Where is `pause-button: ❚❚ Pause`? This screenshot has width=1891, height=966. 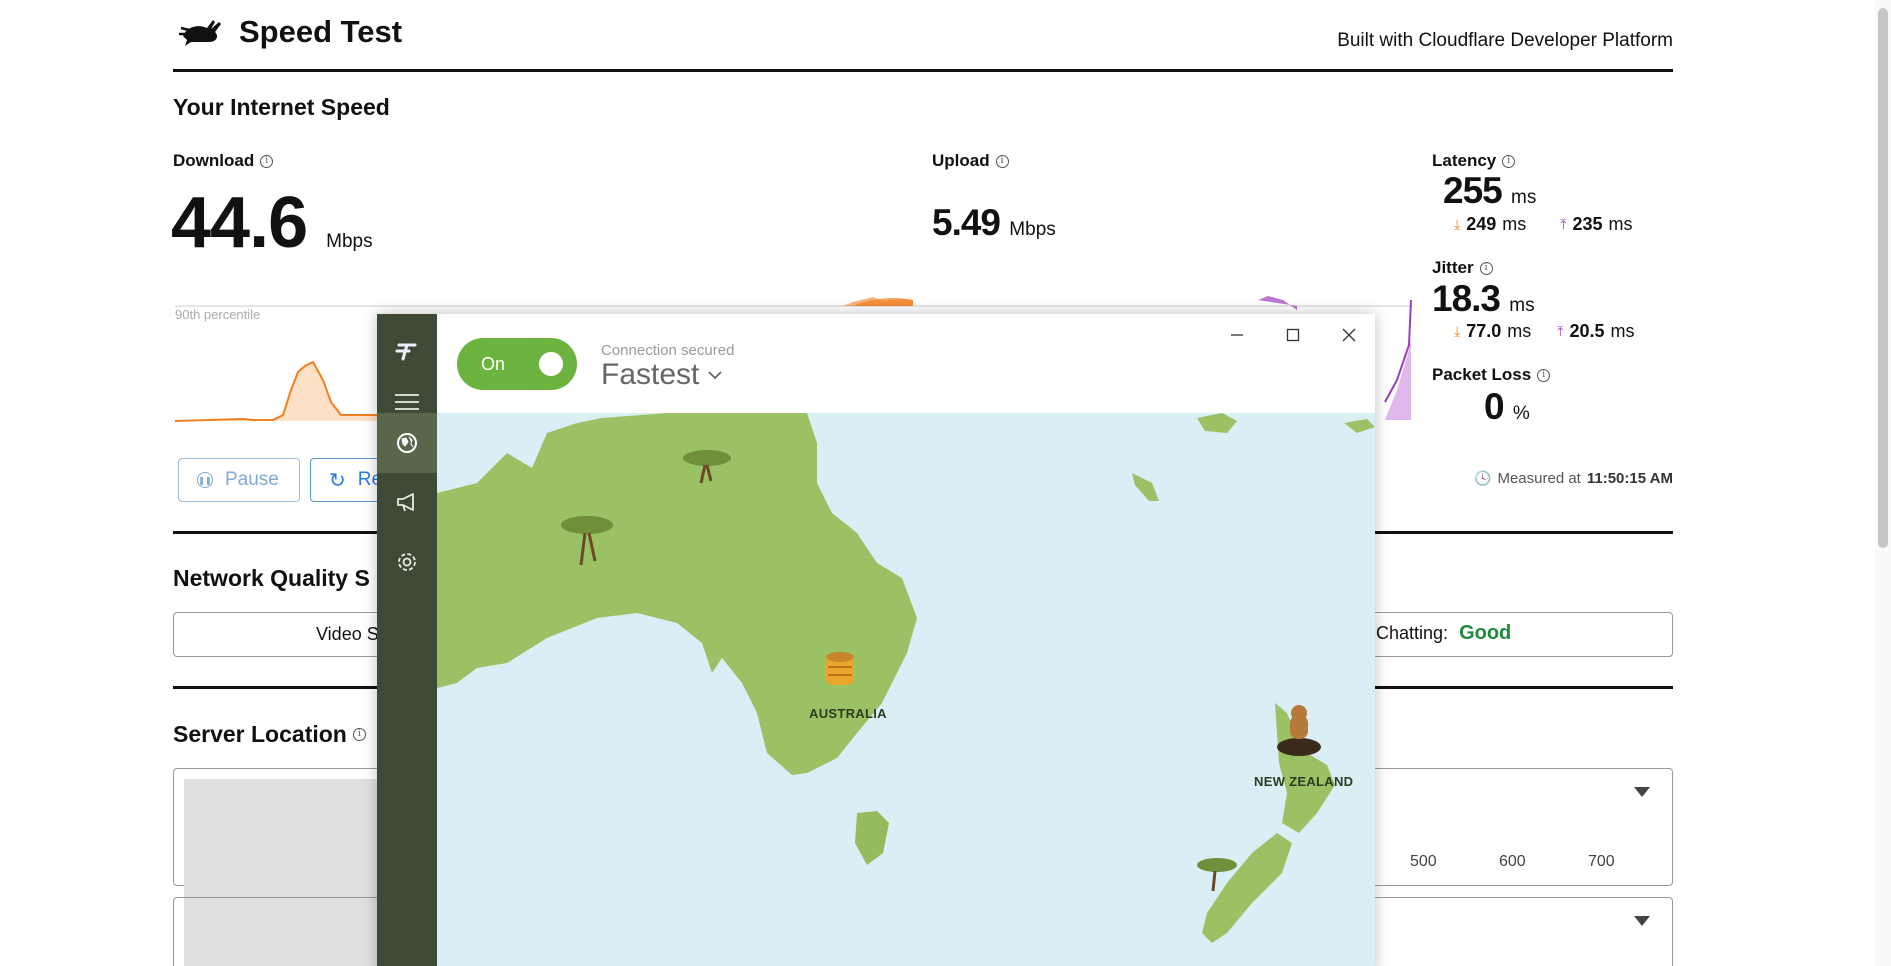
pause-button: ❚❚ Pause is located at coordinates (239, 480).